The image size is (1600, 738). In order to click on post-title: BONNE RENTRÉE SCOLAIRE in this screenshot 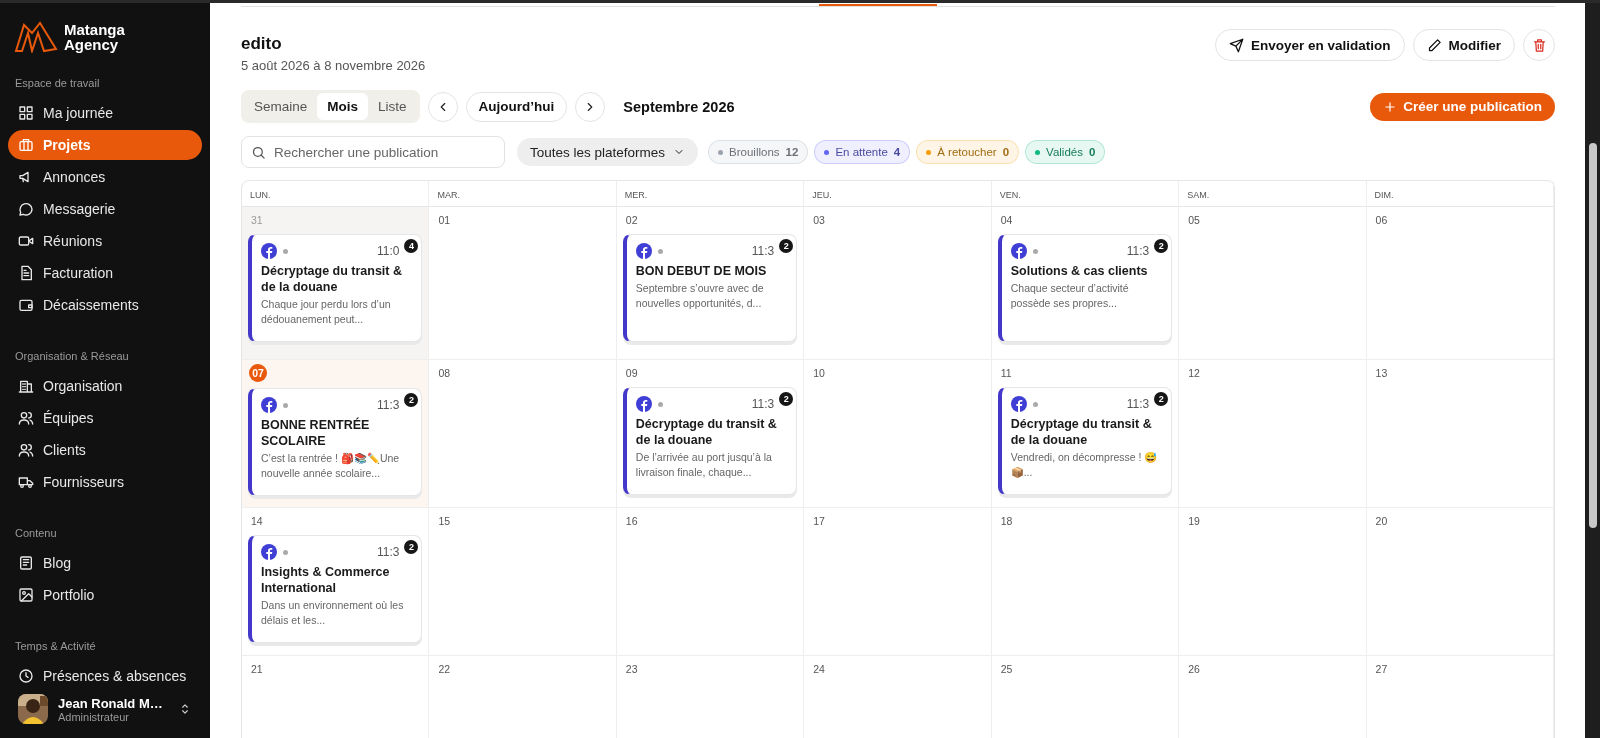, I will do `click(316, 433)`.